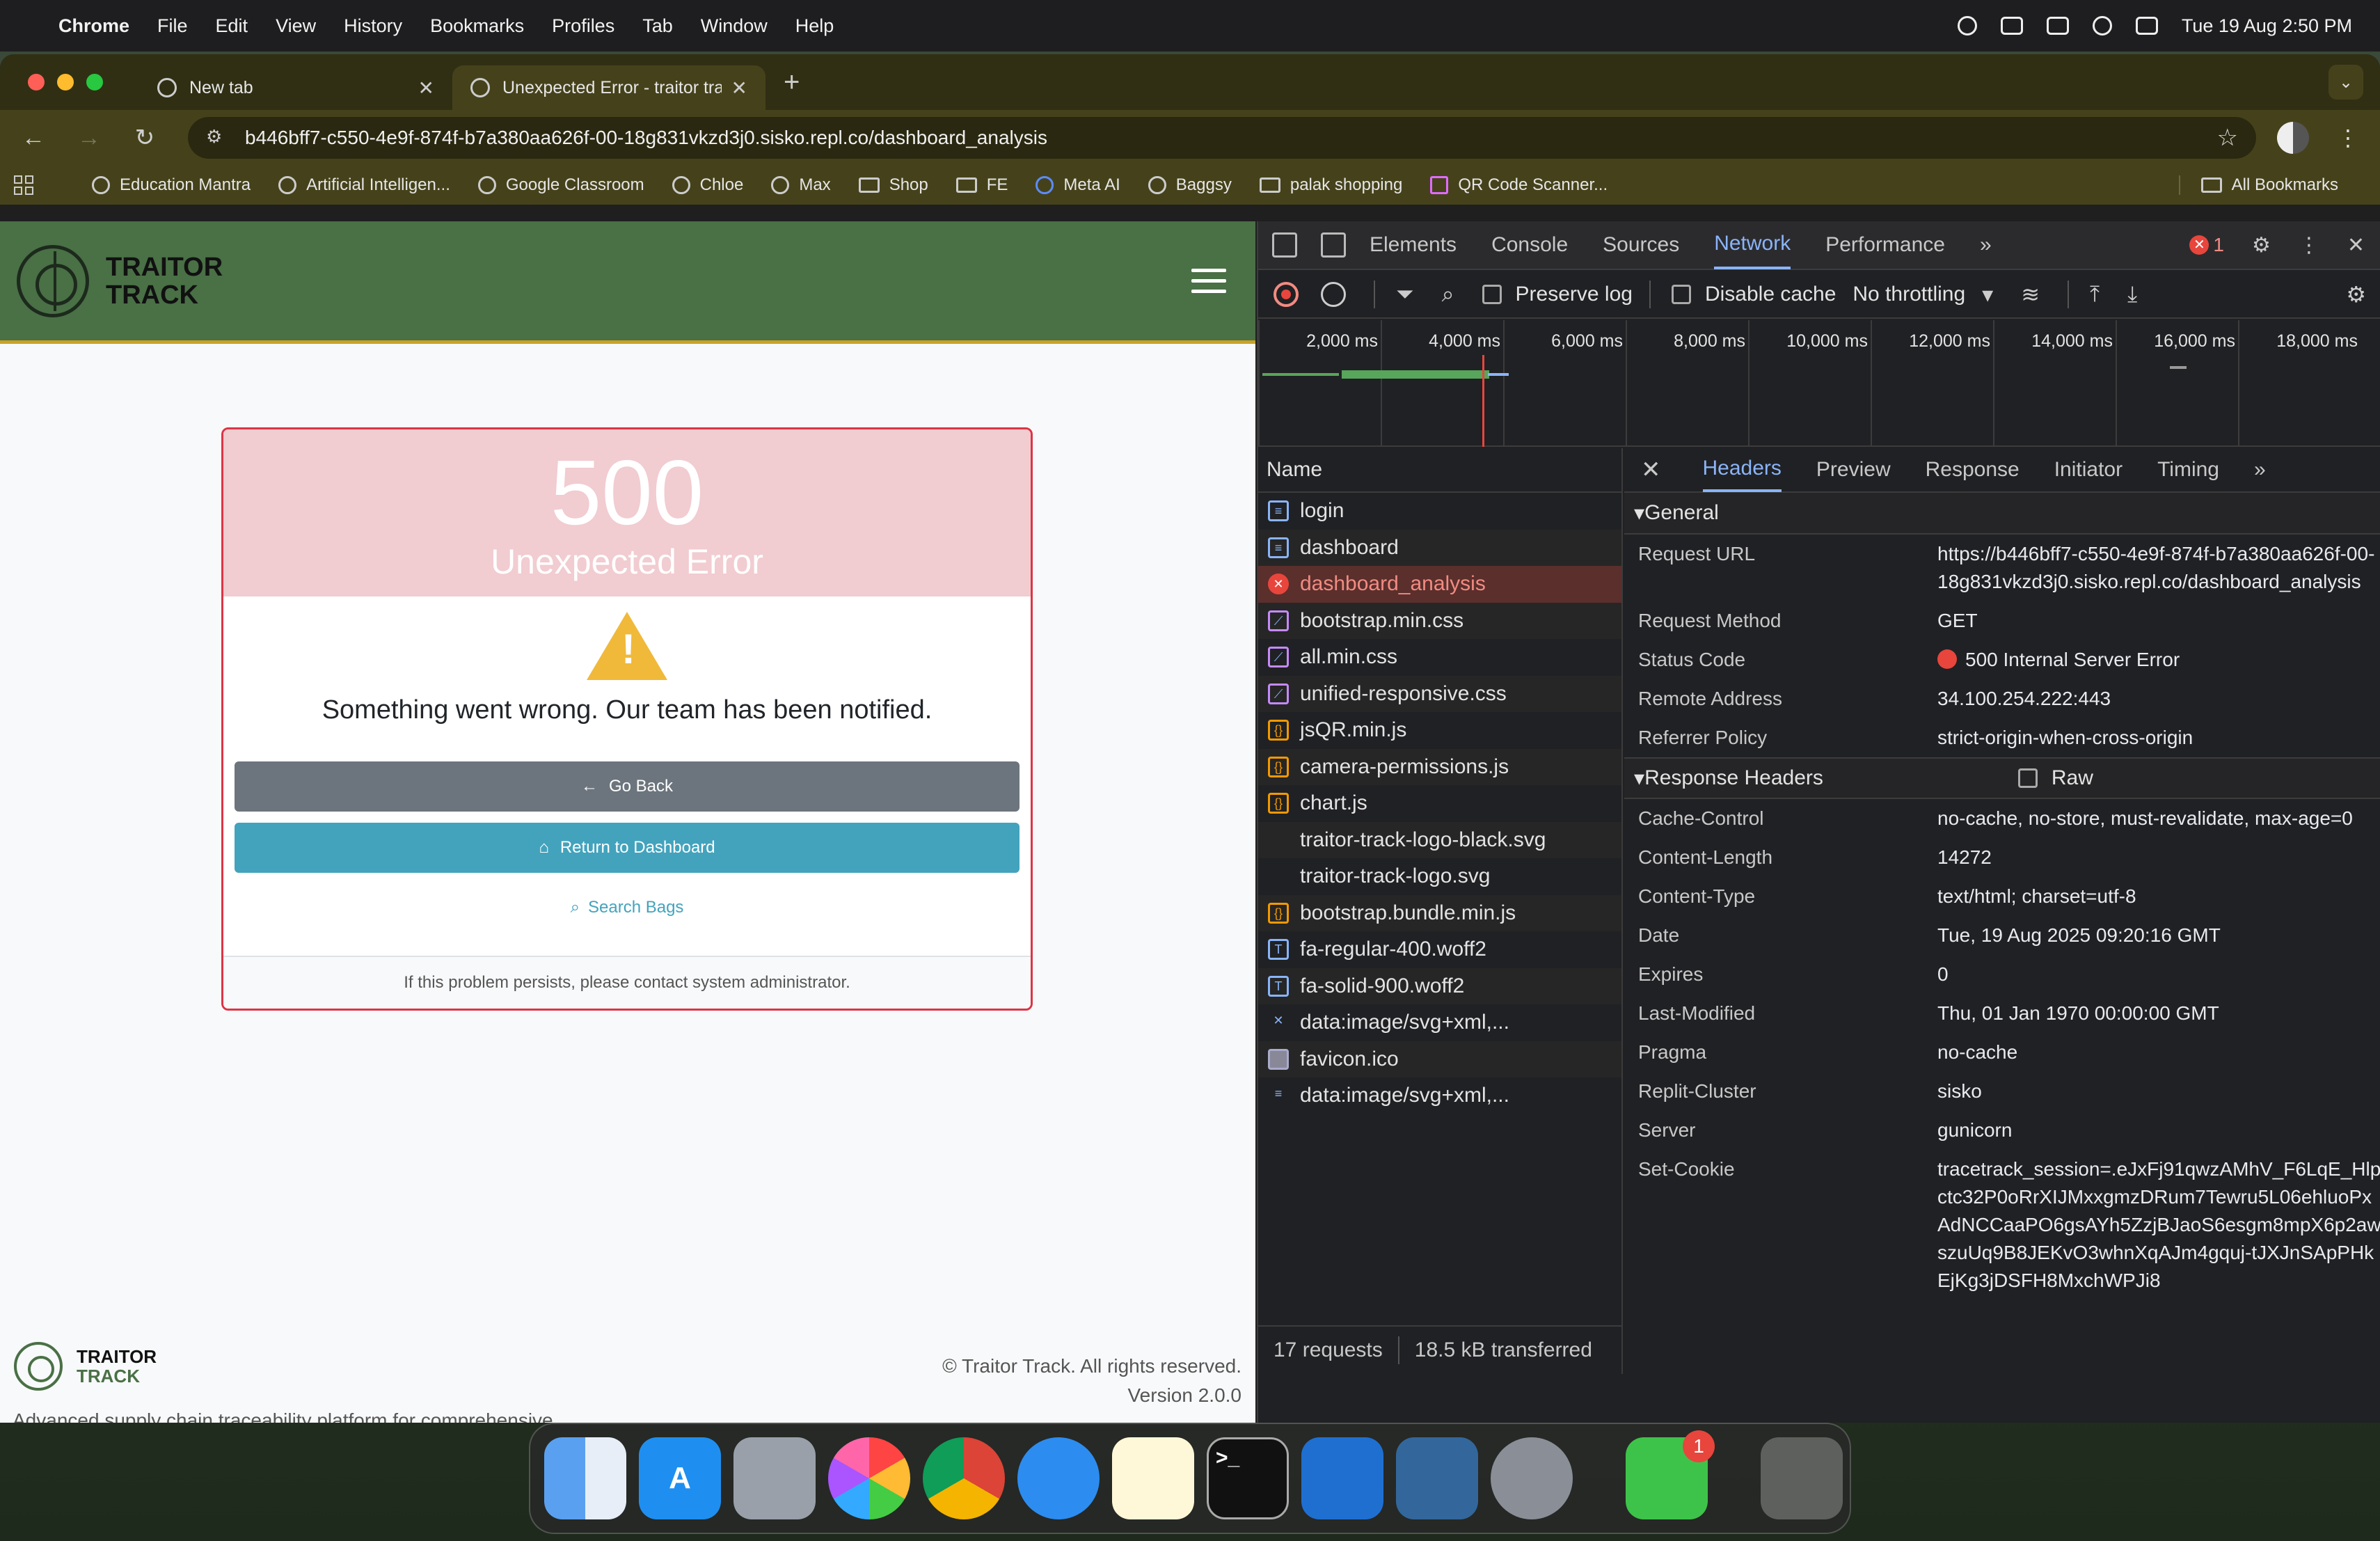 This screenshot has width=2380, height=1541. I want to click on app-store-icon: A, so click(680, 1478).